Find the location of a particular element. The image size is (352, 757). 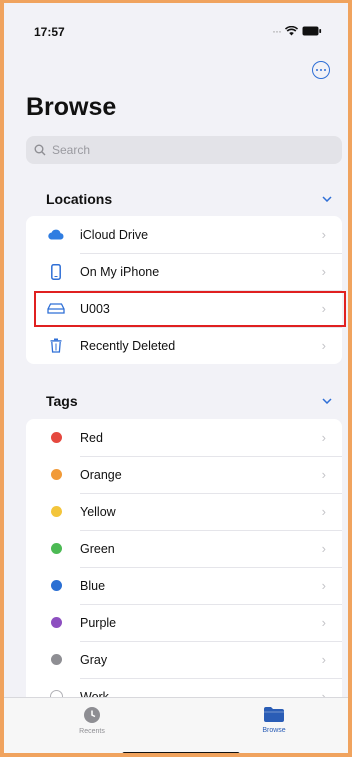

tag-orange: Orange › is located at coordinates (184, 474).